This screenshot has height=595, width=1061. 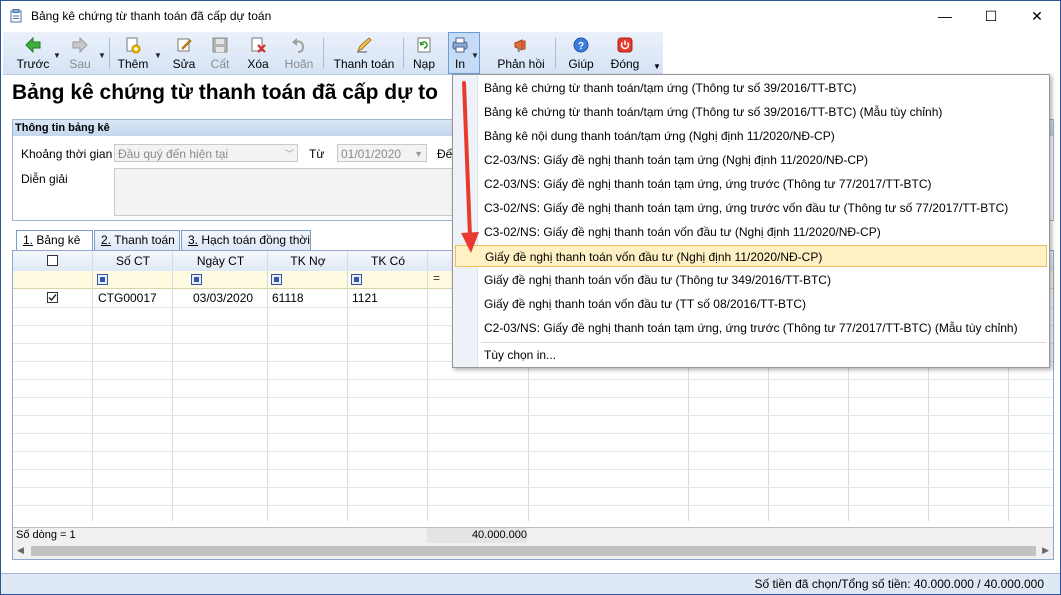 I want to click on print-dropdown-icon: ▼, so click(x=475, y=55).